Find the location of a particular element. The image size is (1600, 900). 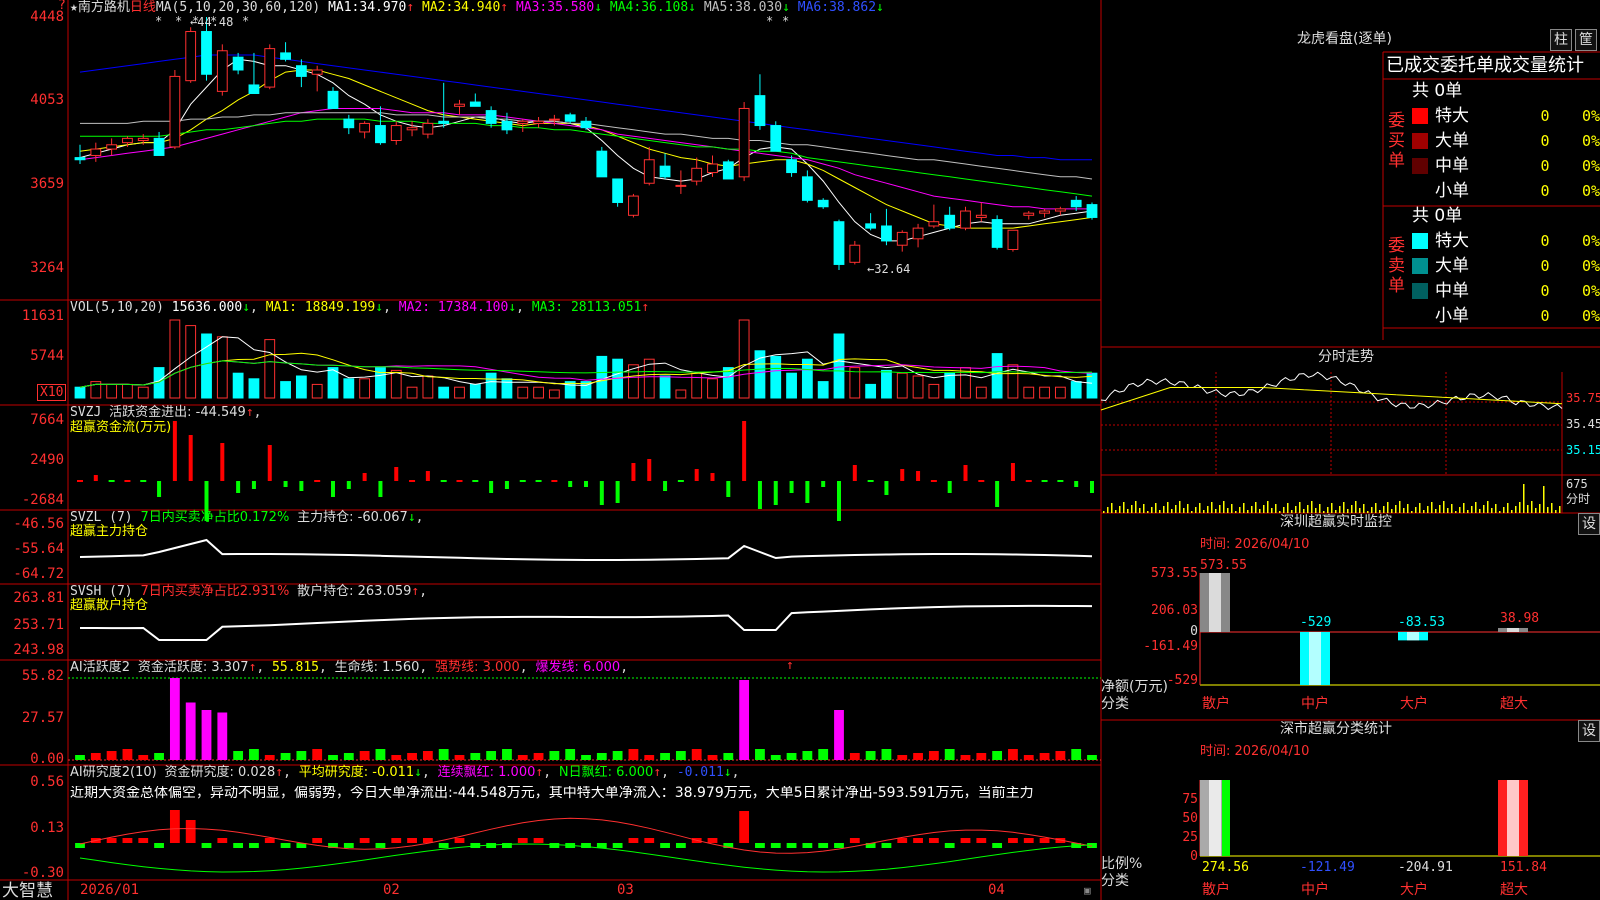

frame-view-button: 筐 is located at coordinates (1586, 40).